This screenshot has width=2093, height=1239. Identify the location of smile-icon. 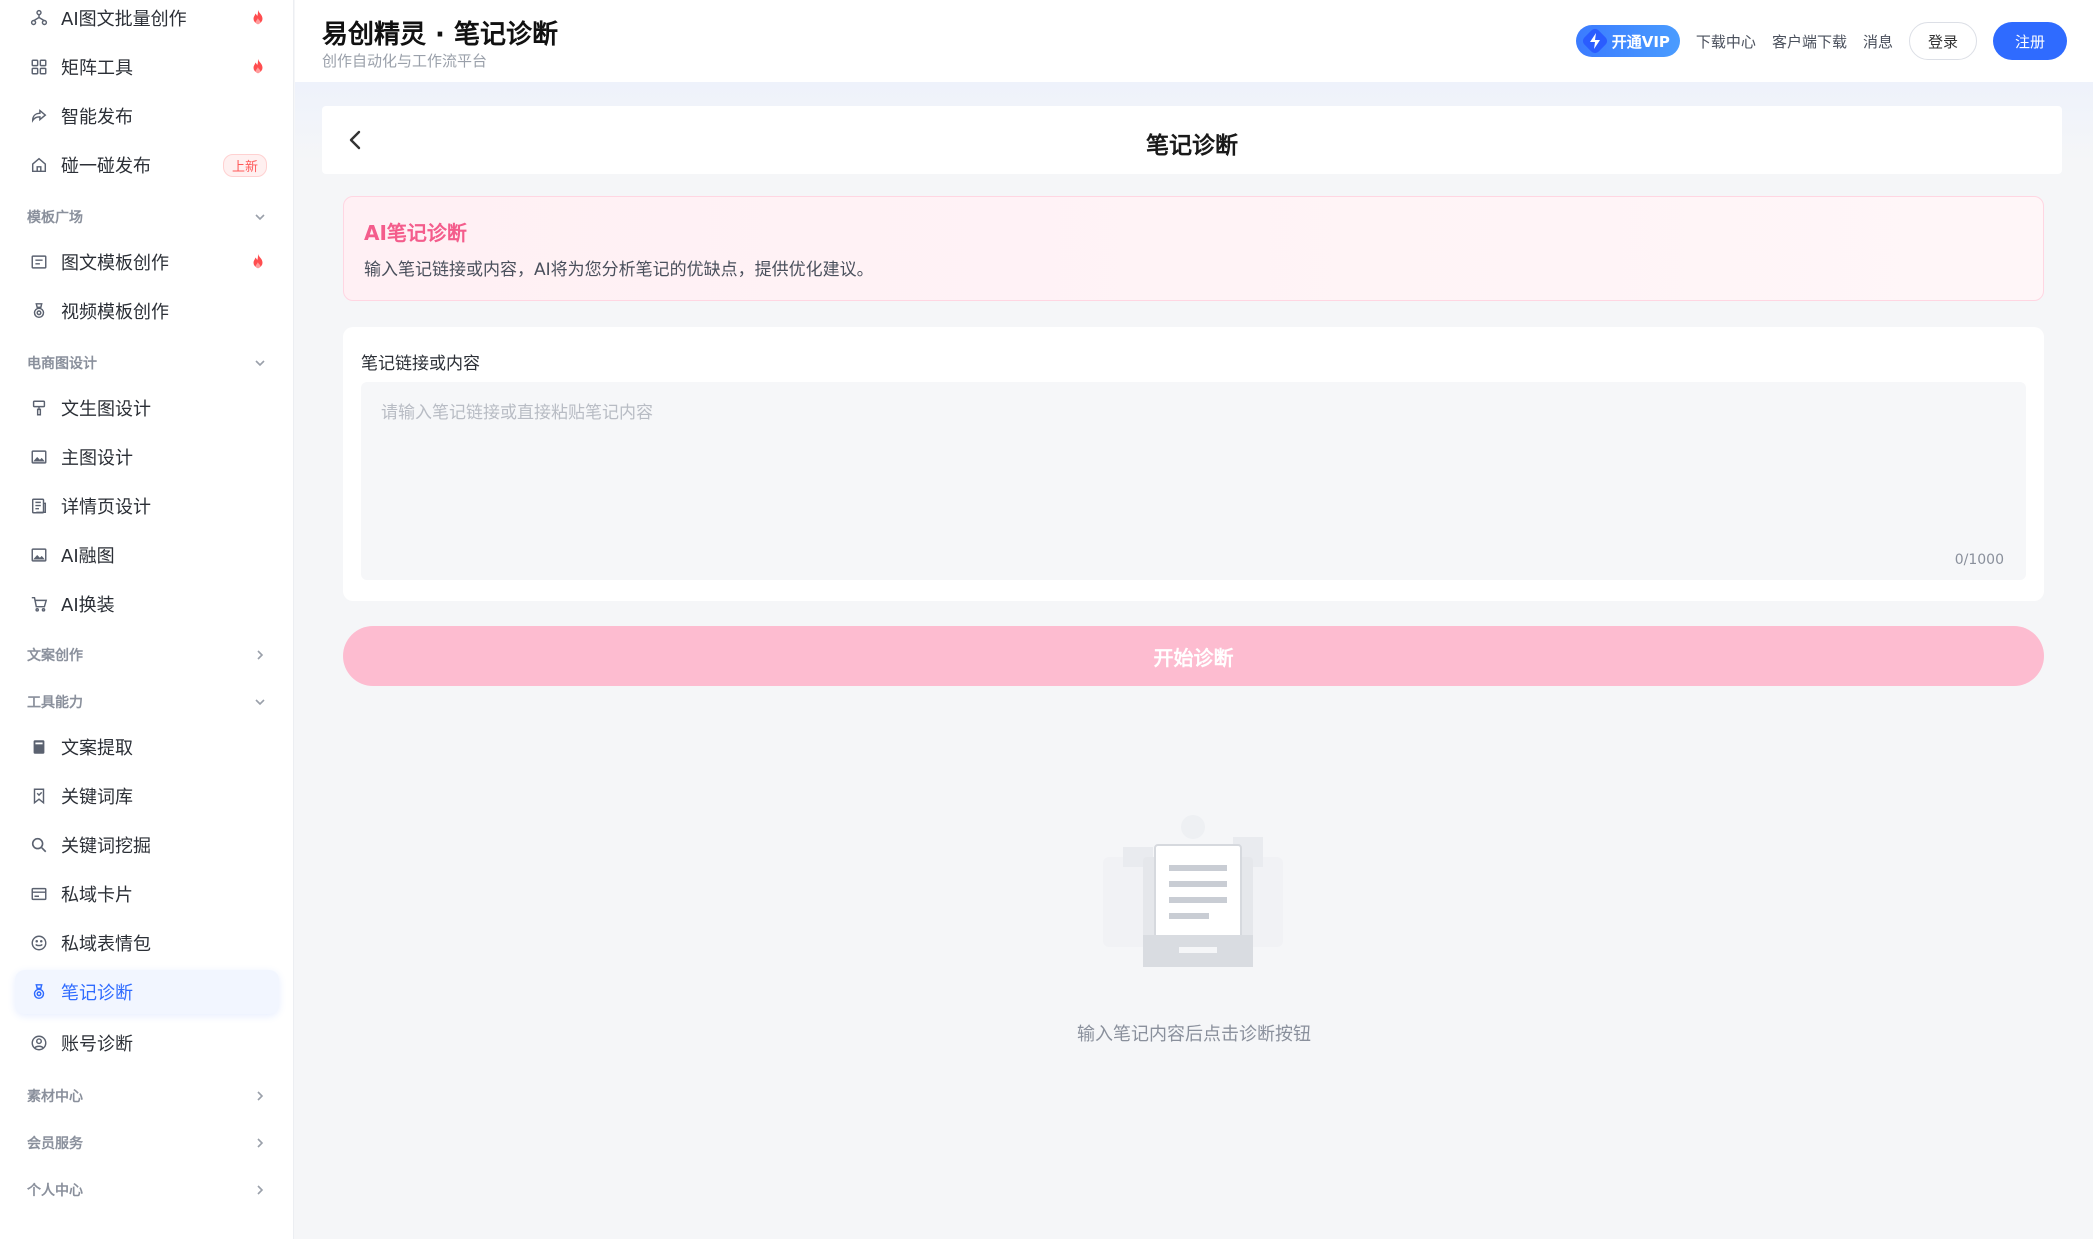
(39, 943).